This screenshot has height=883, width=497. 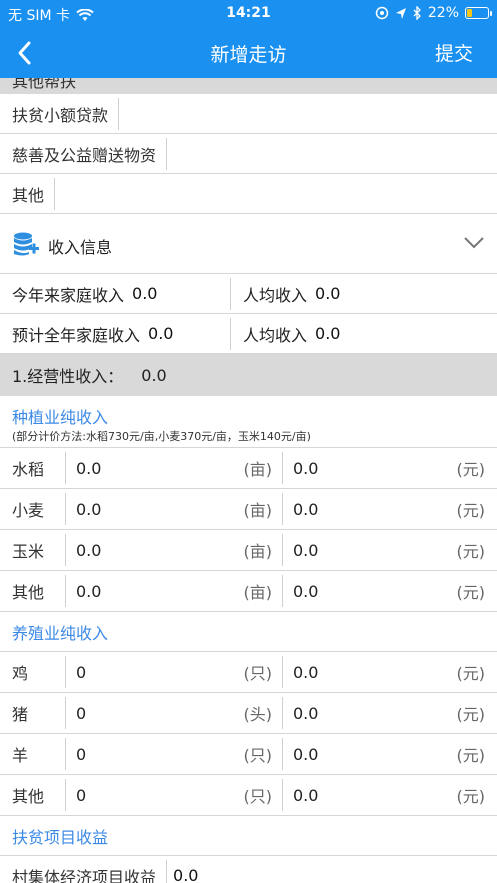 I want to click on database-add-icon, so click(x=26, y=244).